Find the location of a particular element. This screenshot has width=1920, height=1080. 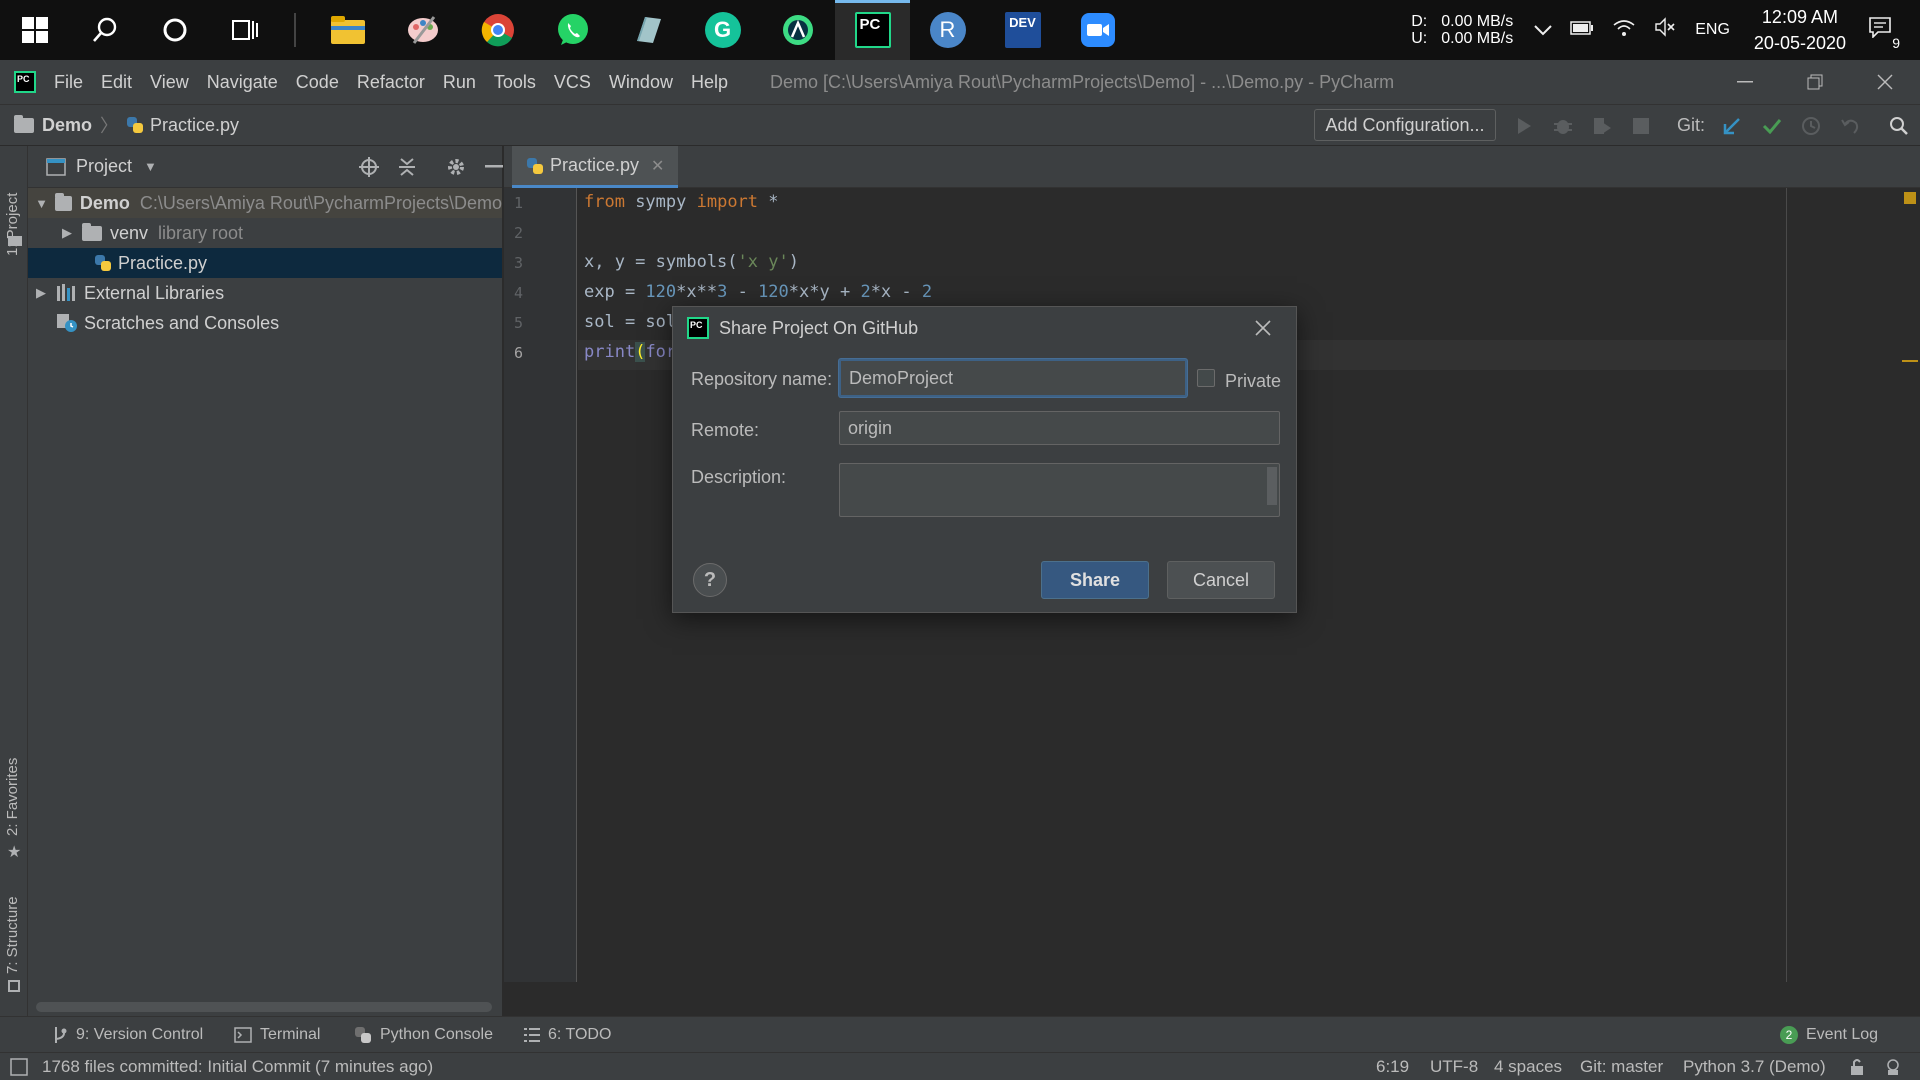

favorites-tool-tab: 2: Favorites is located at coordinates (12, 797).